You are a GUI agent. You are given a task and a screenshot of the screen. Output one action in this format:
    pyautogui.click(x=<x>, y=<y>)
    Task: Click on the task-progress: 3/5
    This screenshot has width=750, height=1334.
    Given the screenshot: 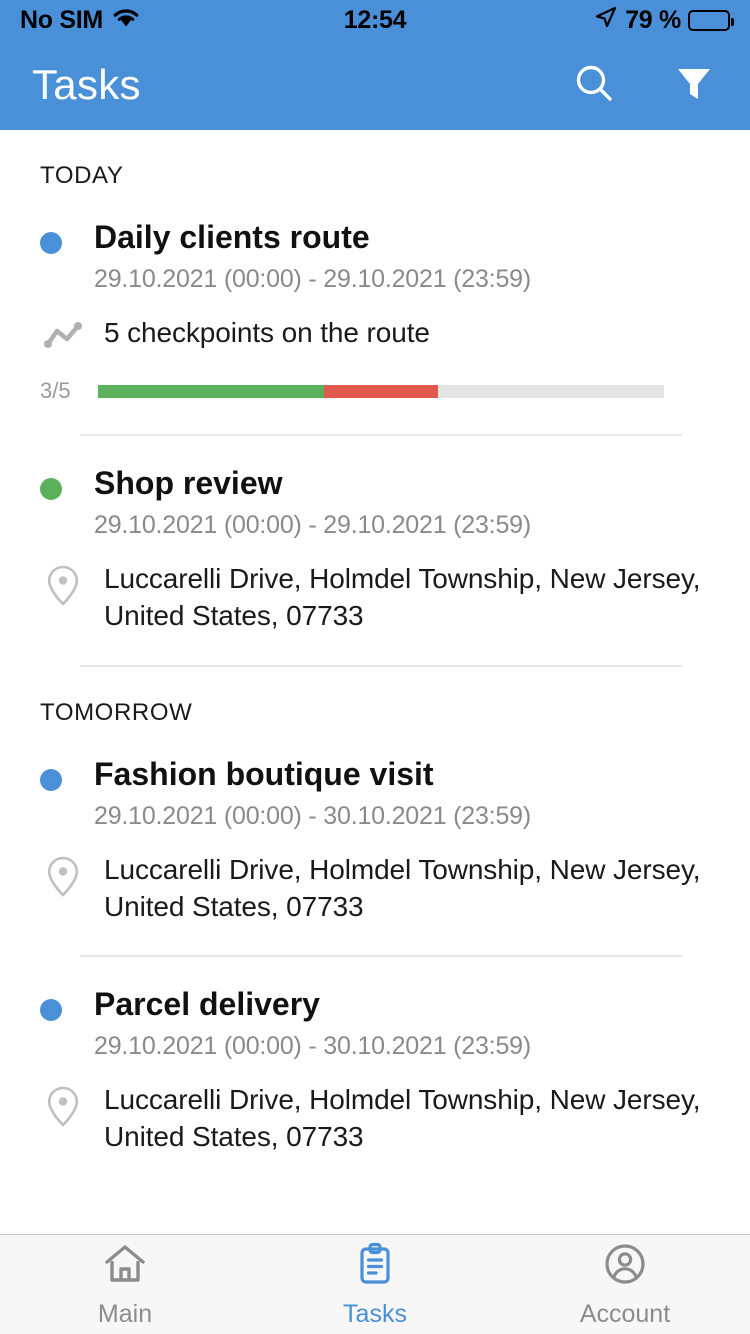 What is the action you would take?
    pyautogui.click(x=378, y=391)
    